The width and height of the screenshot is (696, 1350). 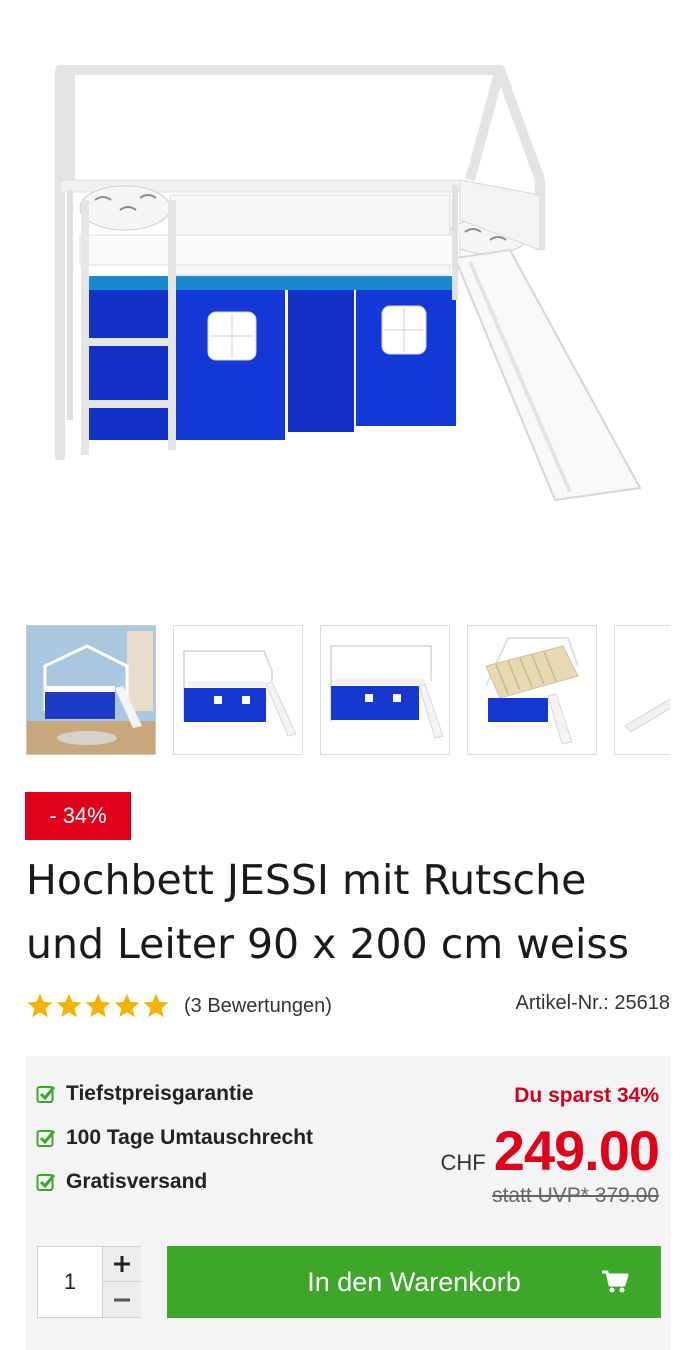 I want to click on article-number: Artikel-Nr.: 25618, so click(x=592, y=1003).